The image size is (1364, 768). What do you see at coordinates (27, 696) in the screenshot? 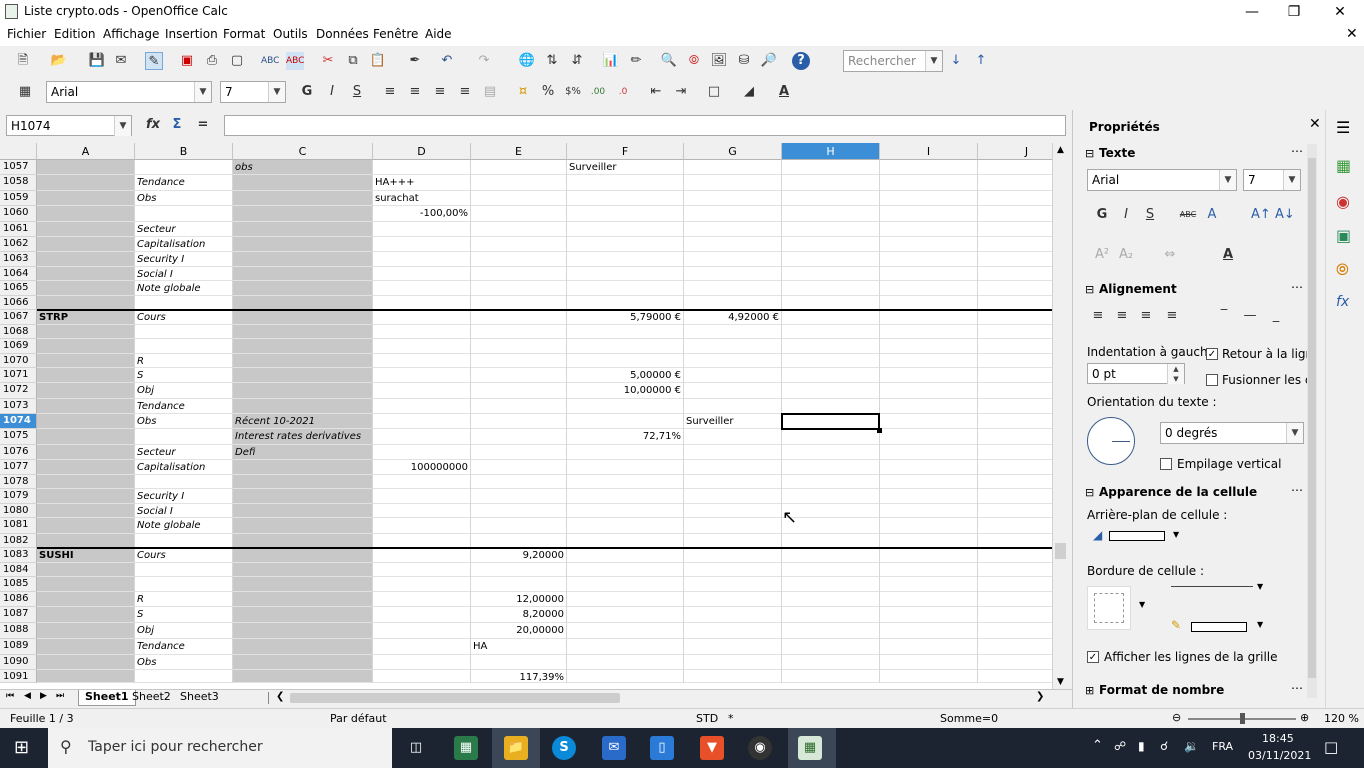
I see `prev-sheet-icon: ◀` at bounding box center [27, 696].